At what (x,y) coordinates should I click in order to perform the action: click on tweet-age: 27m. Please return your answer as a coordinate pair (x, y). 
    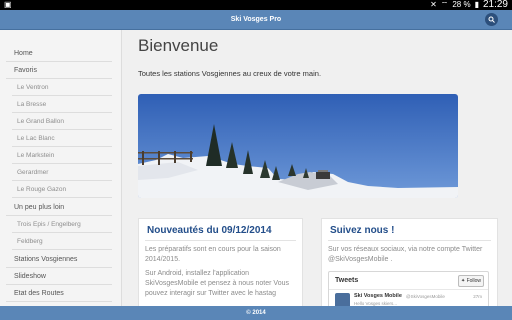
    Looking at the image, I should click on (477, 296).